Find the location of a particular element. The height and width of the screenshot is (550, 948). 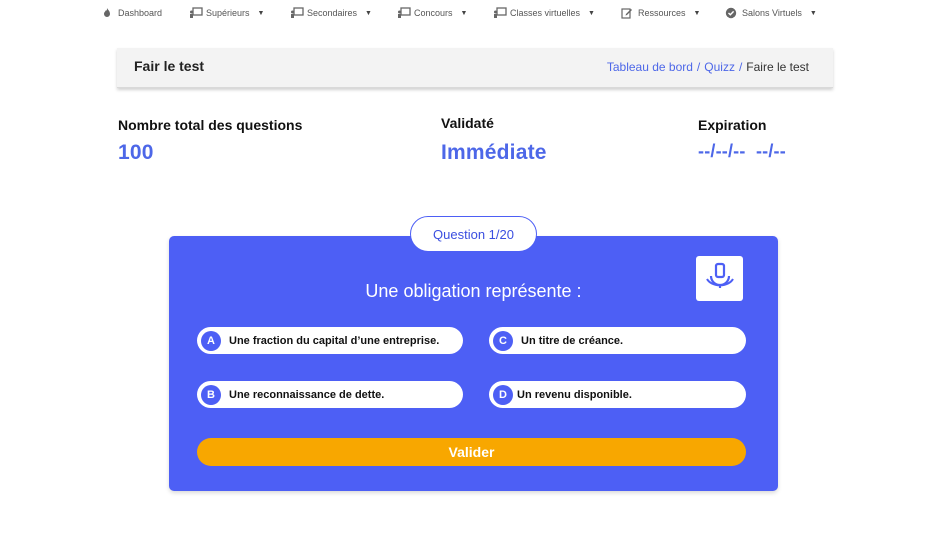

nav-ressources: Ressources ▼ is located at coordinates (660, 13).